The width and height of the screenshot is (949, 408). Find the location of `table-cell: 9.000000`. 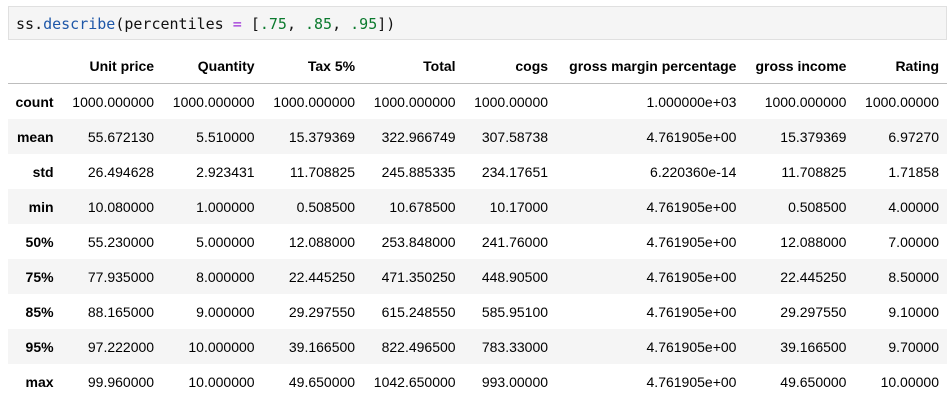

table-cell: 9.000000 is located at coordinates (225, 311).